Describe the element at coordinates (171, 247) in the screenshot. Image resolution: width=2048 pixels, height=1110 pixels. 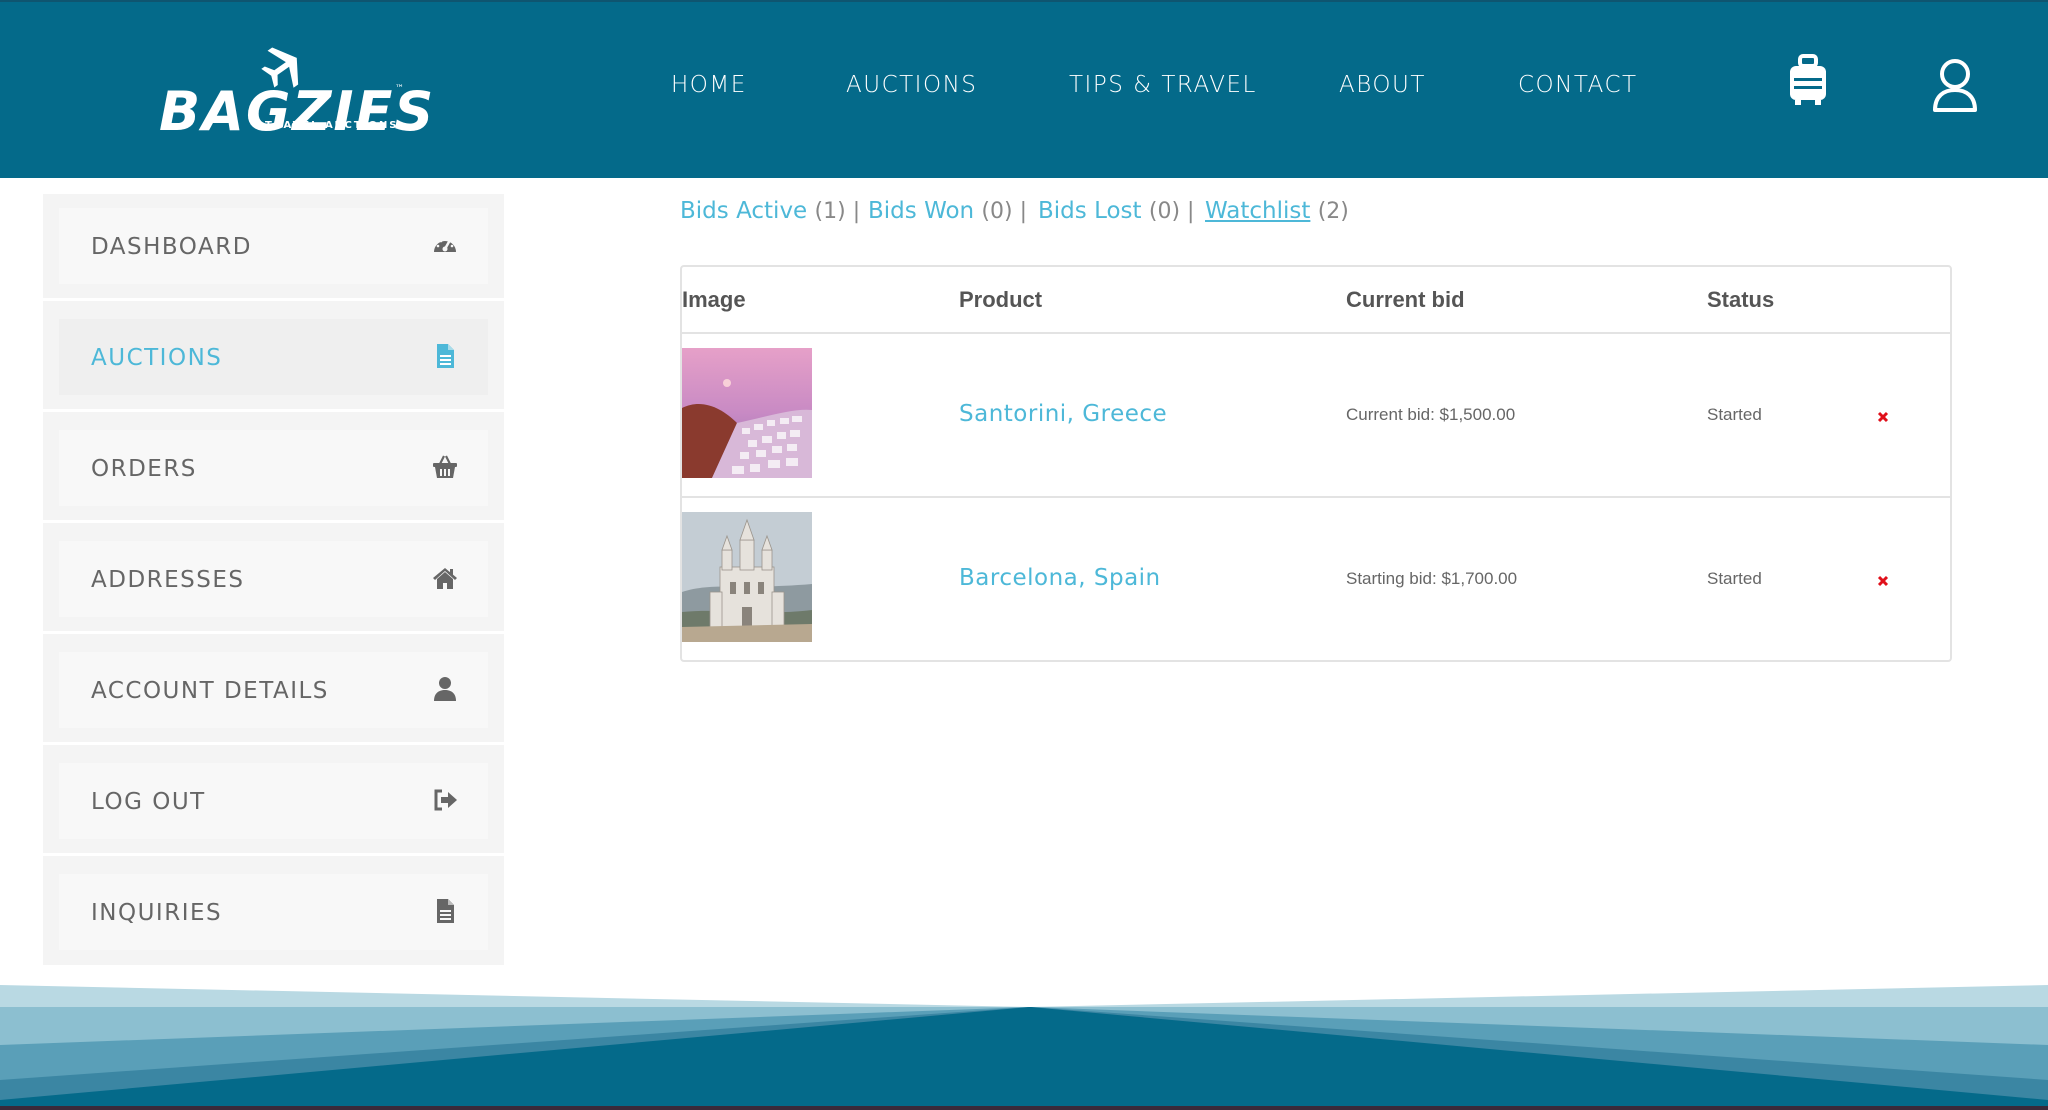
I see `sidebar-item-label: DASHBOARD` at that location.